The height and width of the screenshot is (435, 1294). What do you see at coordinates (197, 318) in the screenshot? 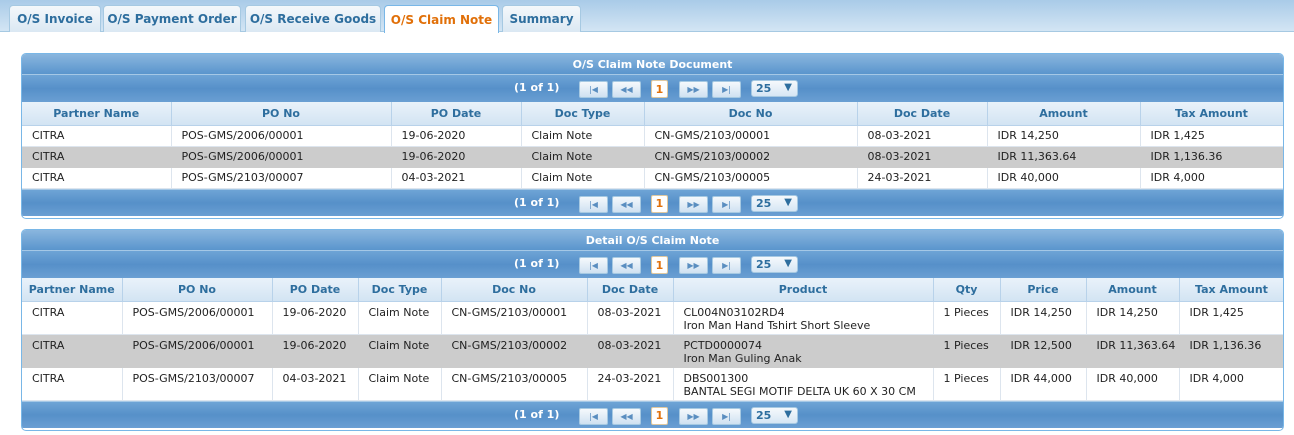
I see `table-cell: POS-GMS/2006/00001` at bounding box center [197, 318].